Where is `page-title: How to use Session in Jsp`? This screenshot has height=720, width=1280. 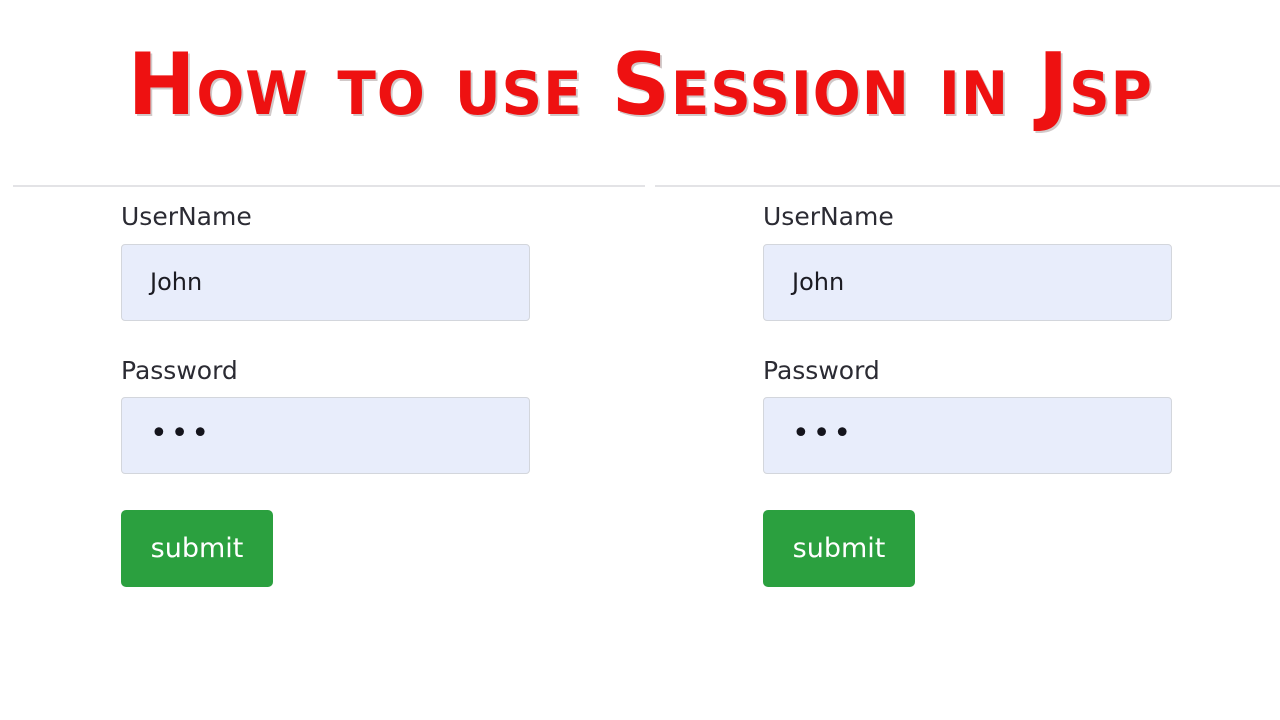
page-title: How to use Session in Jsp is located at coordinates (640, 85).